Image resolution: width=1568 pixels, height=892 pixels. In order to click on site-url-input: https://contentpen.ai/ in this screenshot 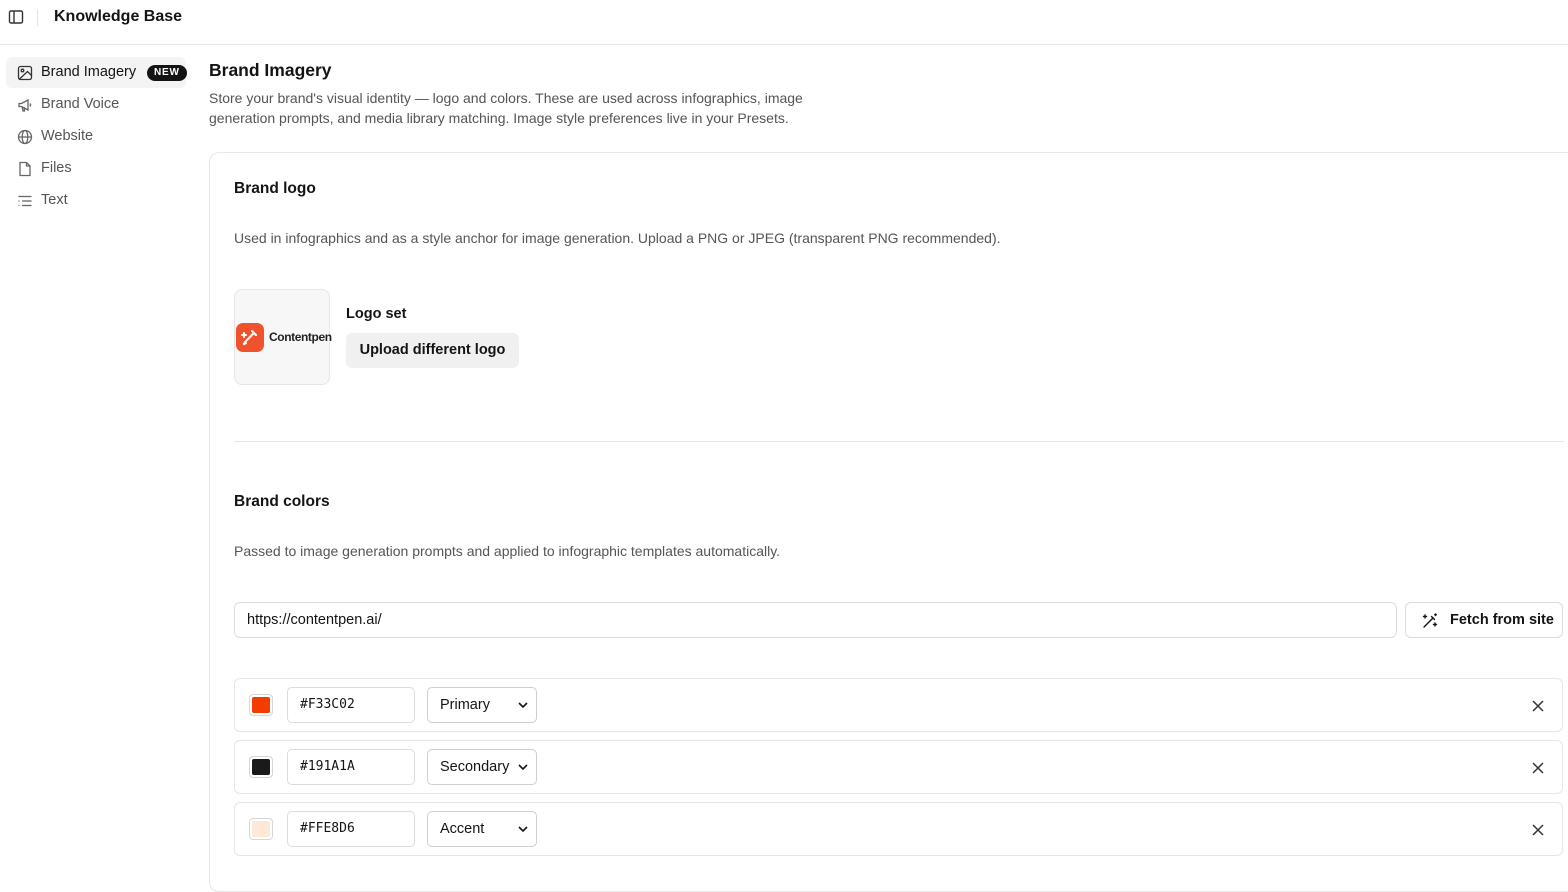, I will do `click(815, 620)`.